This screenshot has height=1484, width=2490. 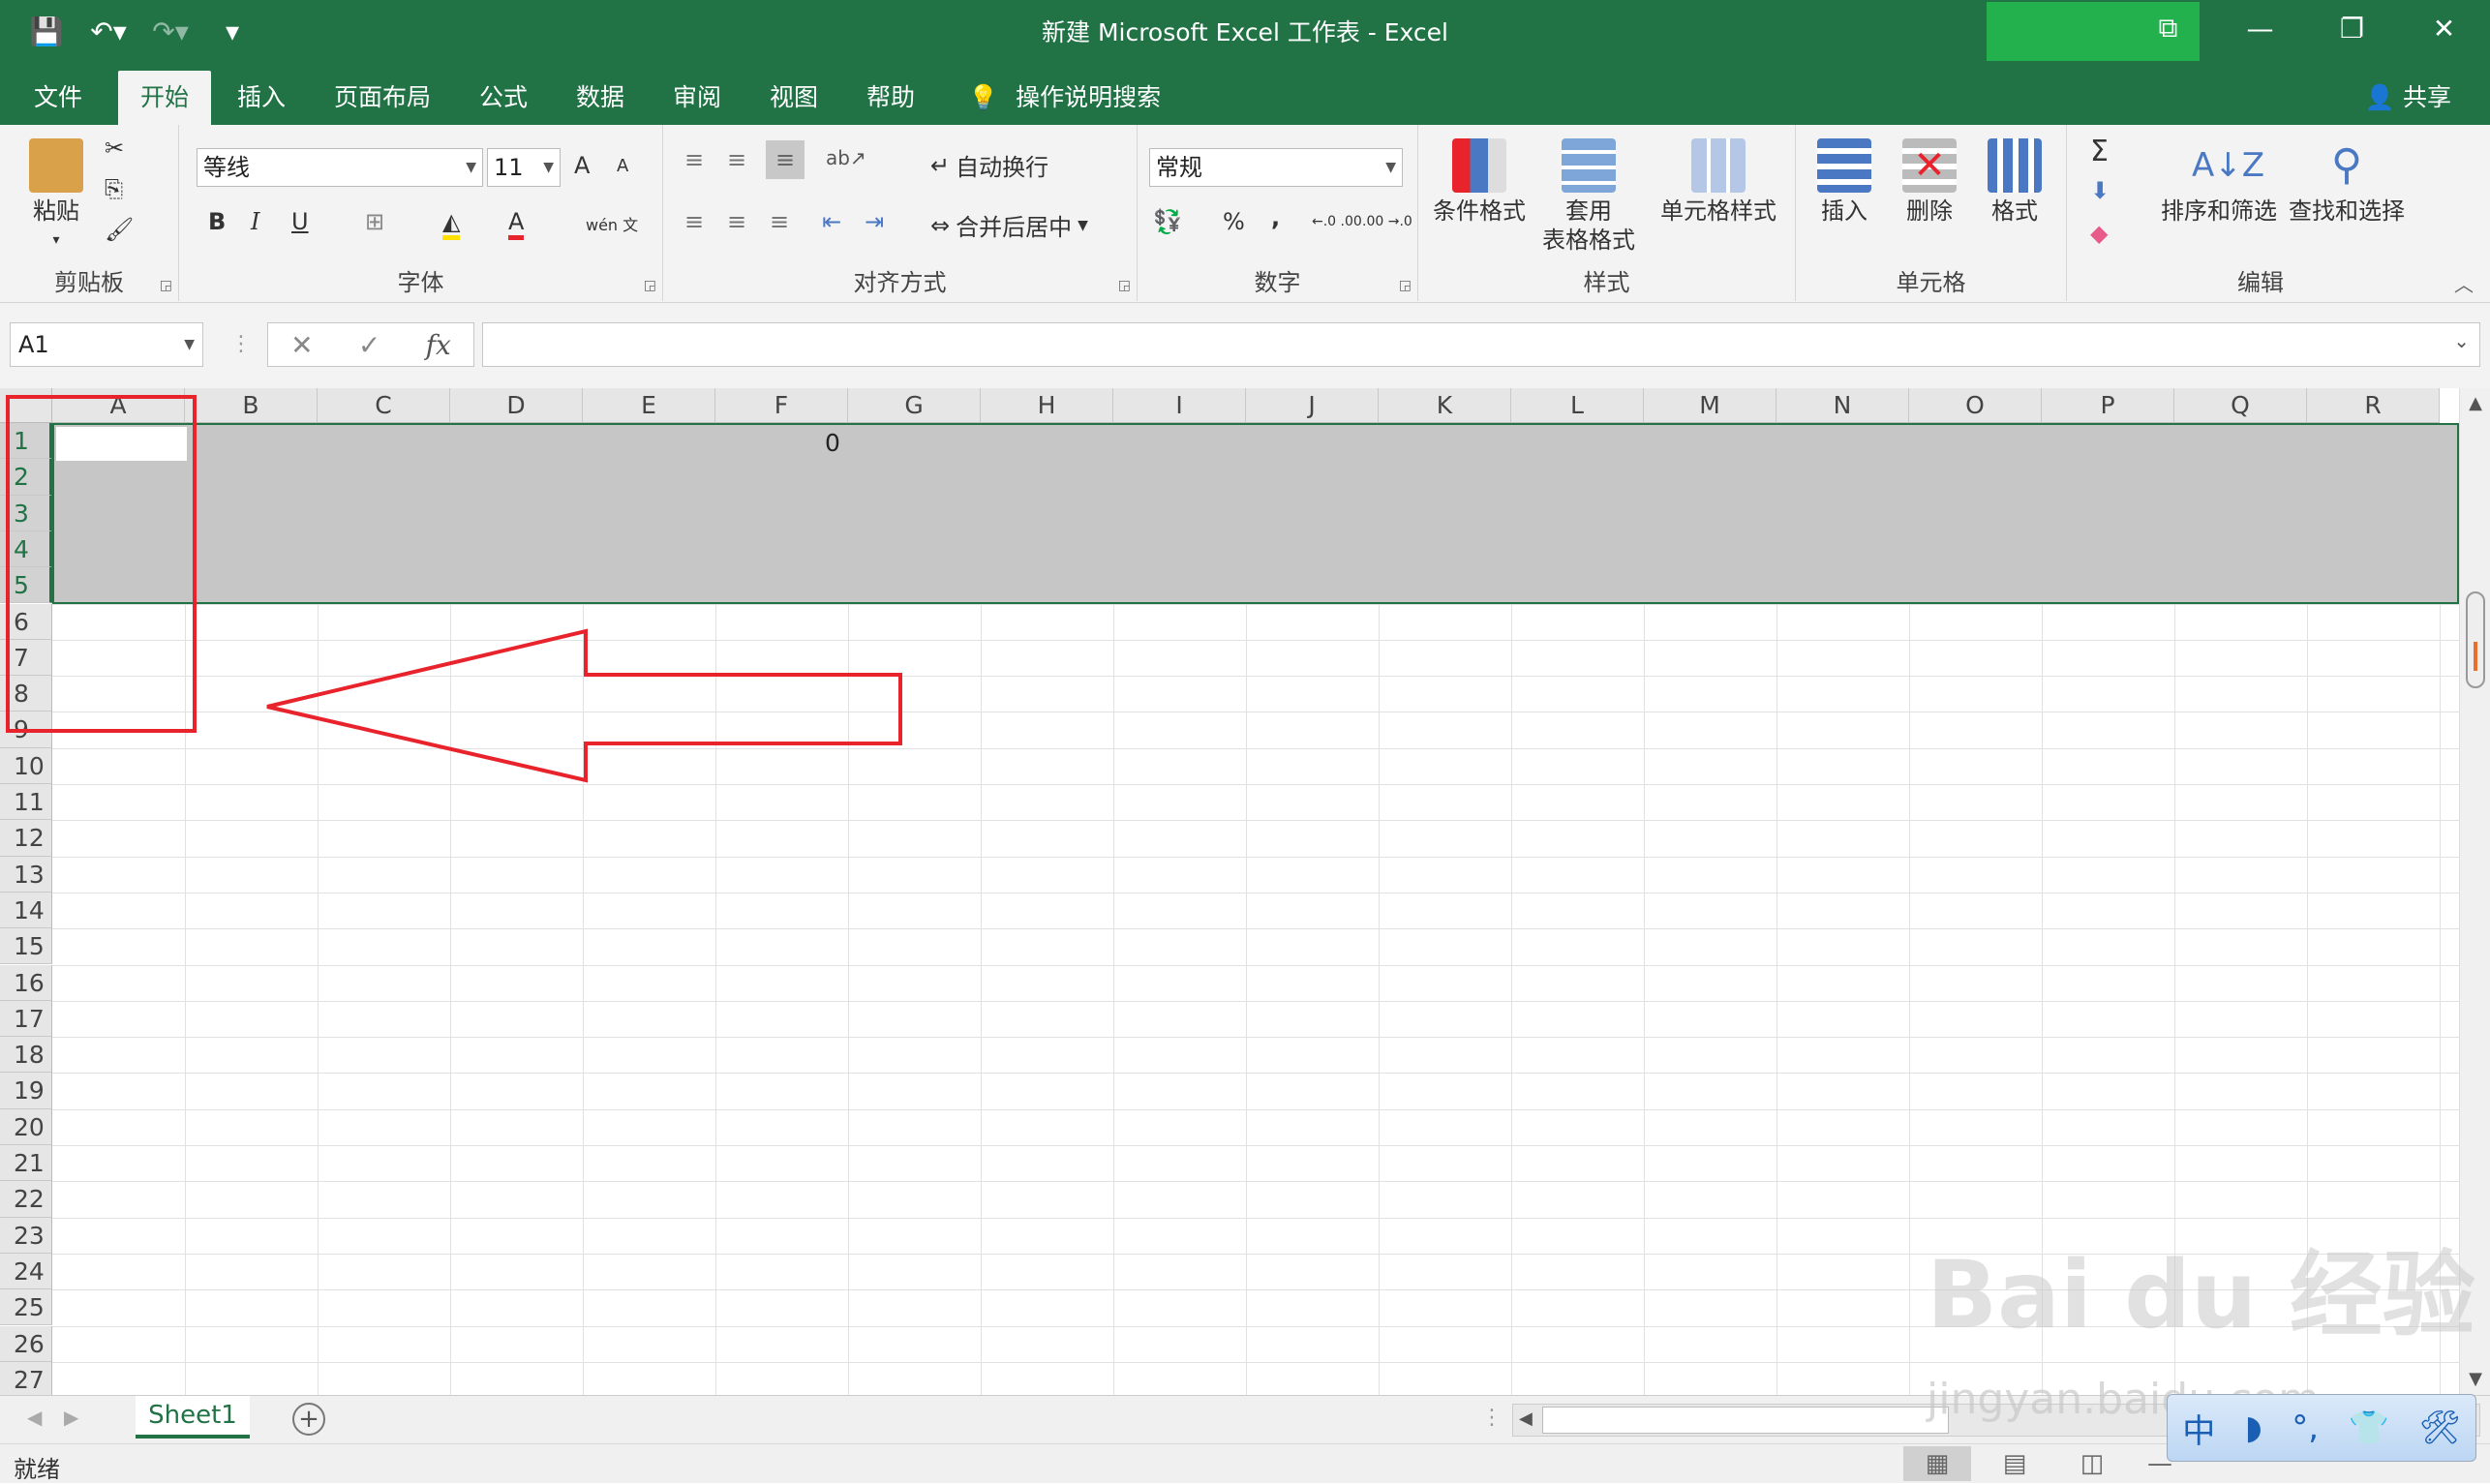 I want to click on horizontal-scroll-thumb, so click(x=1745, y=1420).